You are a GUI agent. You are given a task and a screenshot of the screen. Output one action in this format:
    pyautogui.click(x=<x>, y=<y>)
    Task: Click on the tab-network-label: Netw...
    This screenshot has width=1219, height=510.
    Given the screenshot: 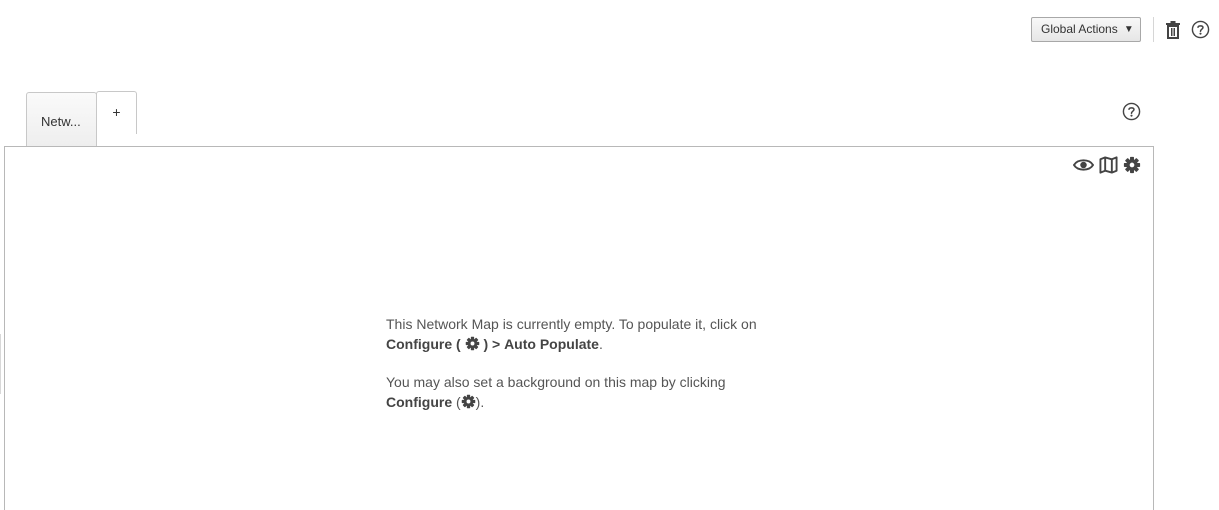 What is the action you would take?
    pyautogui.click(x=61, y=121)
    